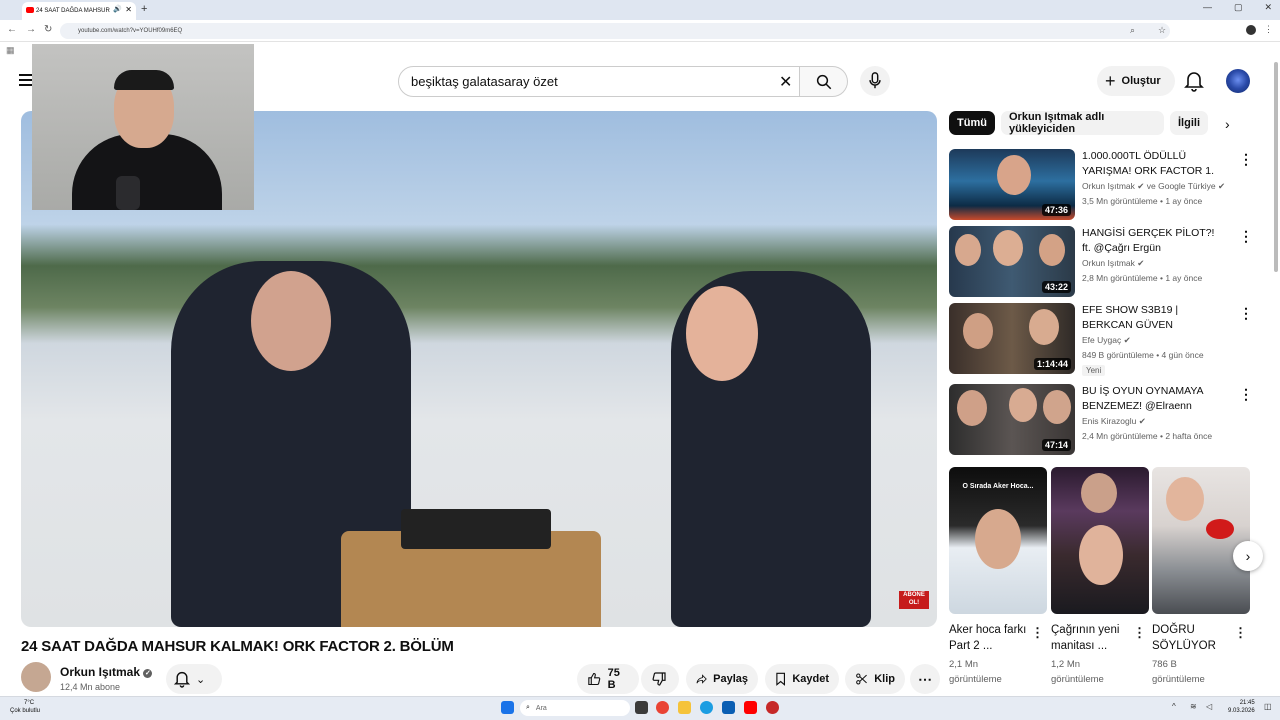  What do you see at coordinates (194, 679) in the screenshot?
I see `subscription-bell-button: ⌄` at bounding box center [194, 679].